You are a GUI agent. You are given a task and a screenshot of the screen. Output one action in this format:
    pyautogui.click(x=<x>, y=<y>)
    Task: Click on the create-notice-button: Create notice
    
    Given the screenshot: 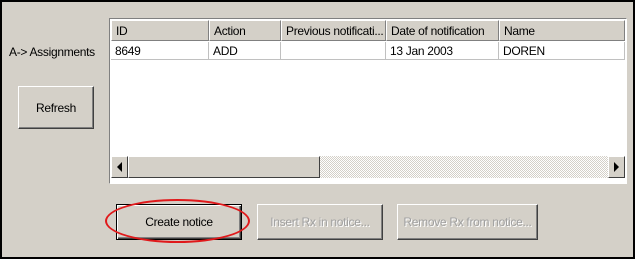 What is the action you would take?
    pyautogui.click(x=179, y=222)
    